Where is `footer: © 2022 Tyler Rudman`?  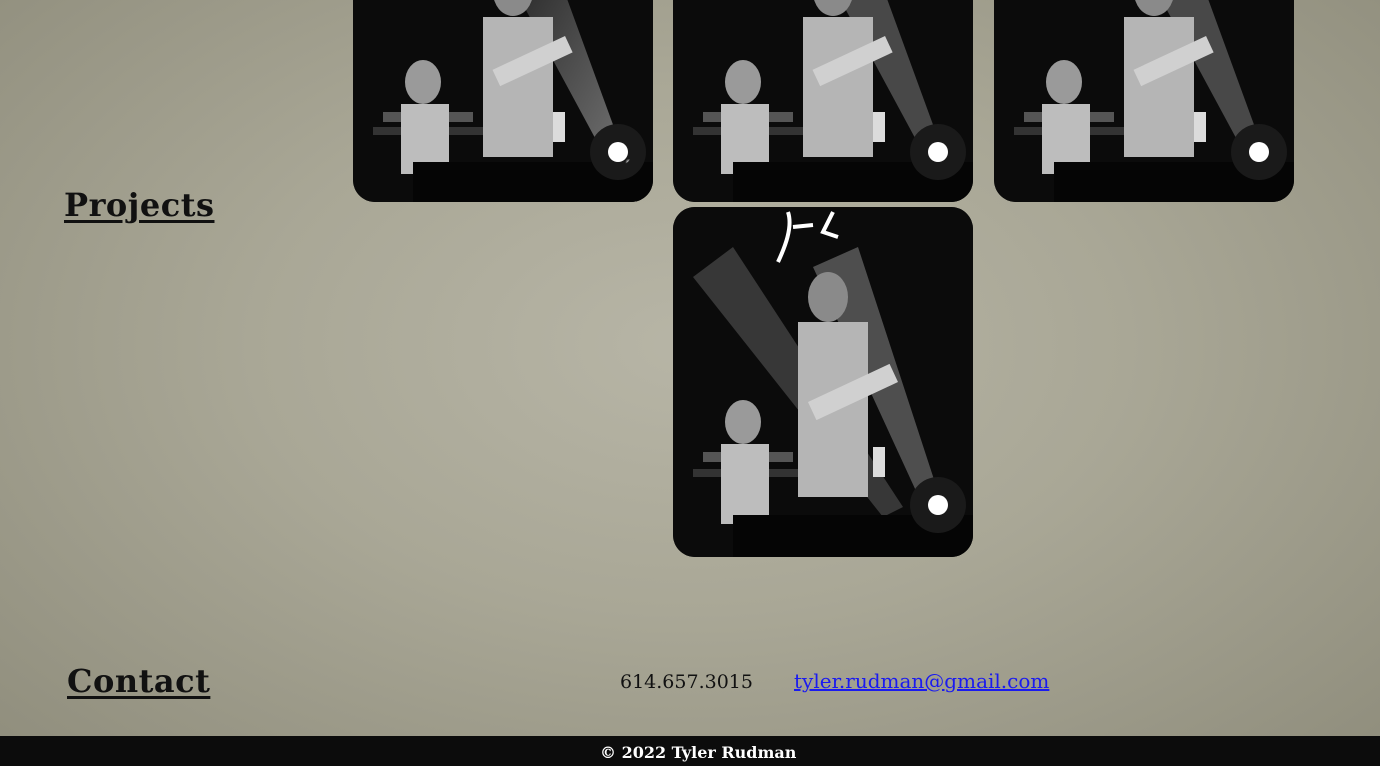
footer: © 2022 Tyler Rudman is located at coordinates (690, 751).